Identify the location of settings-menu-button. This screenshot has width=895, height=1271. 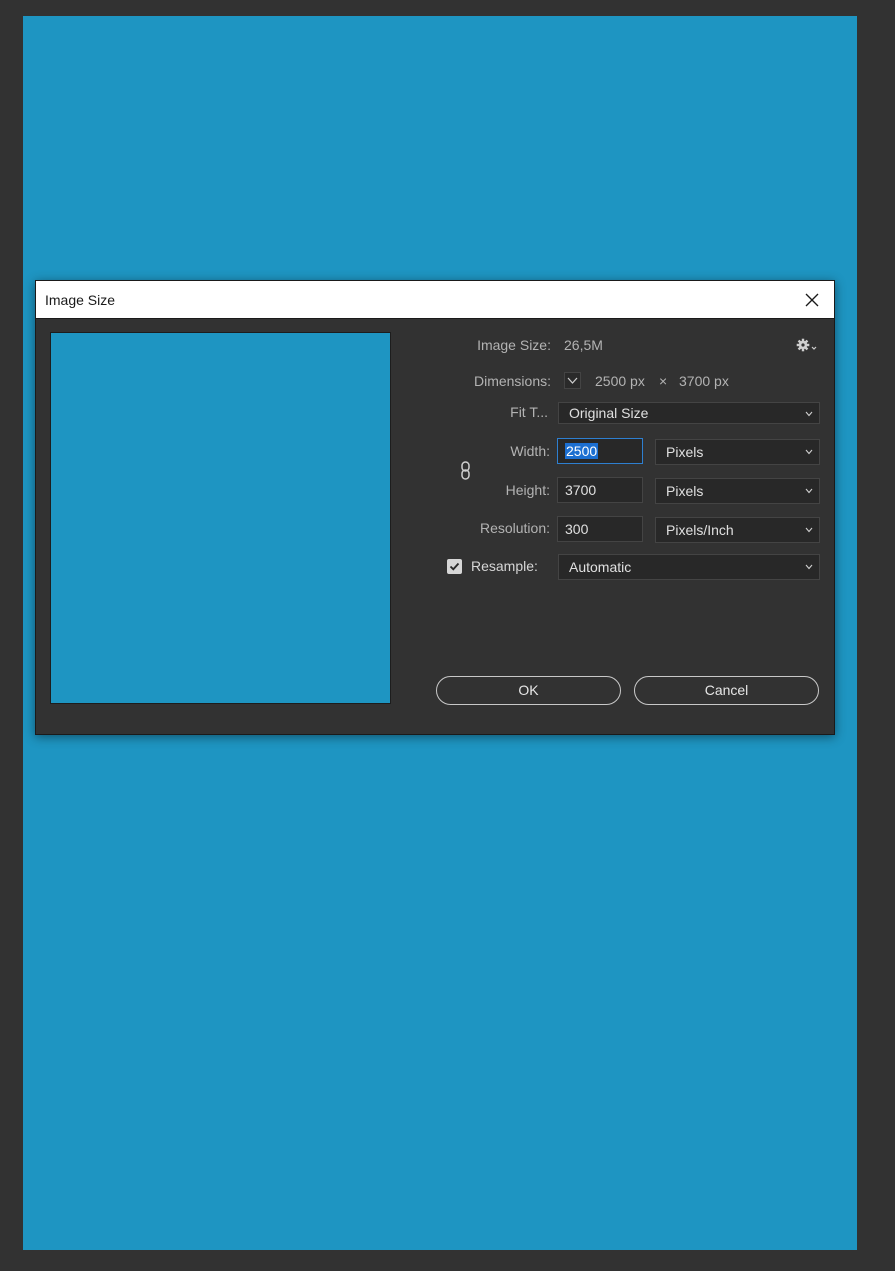
(808, 345).